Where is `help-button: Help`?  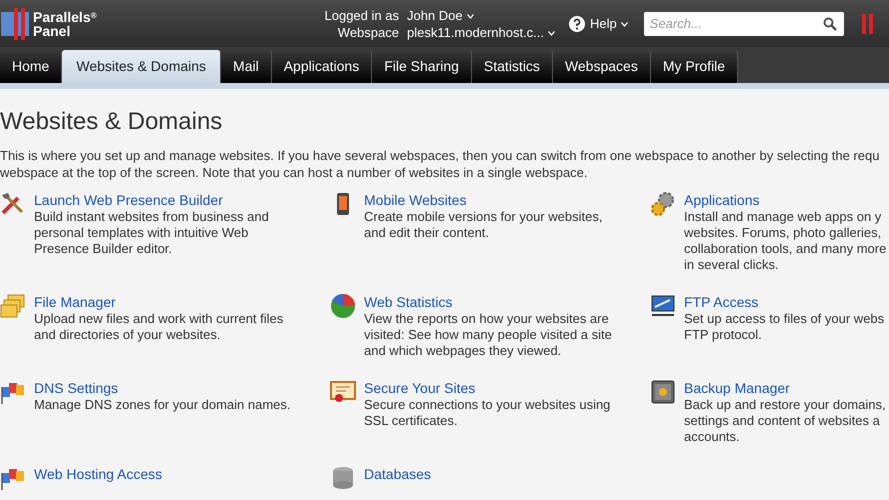 help-button: Help is located at coordinates (598, 24).